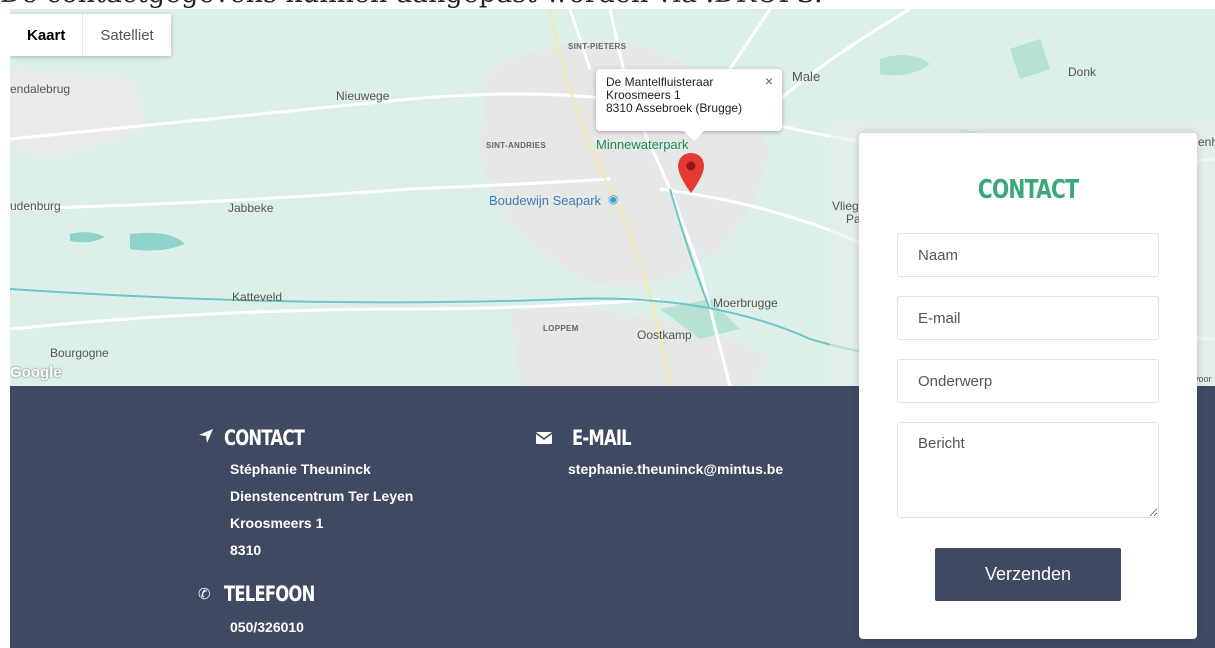  Describe the element at coordinates (269, 594) in the screenshot. I see `footer-phone-heading: Telefoon` at that location.